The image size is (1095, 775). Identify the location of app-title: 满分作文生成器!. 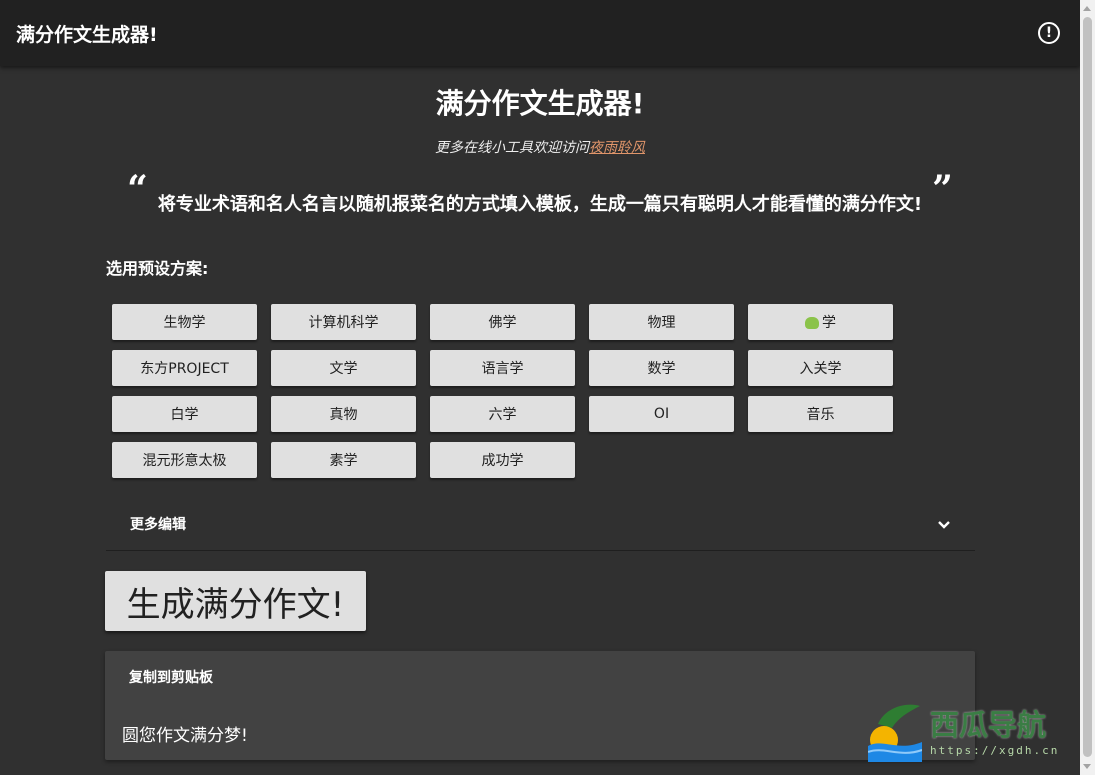
(87, 34).